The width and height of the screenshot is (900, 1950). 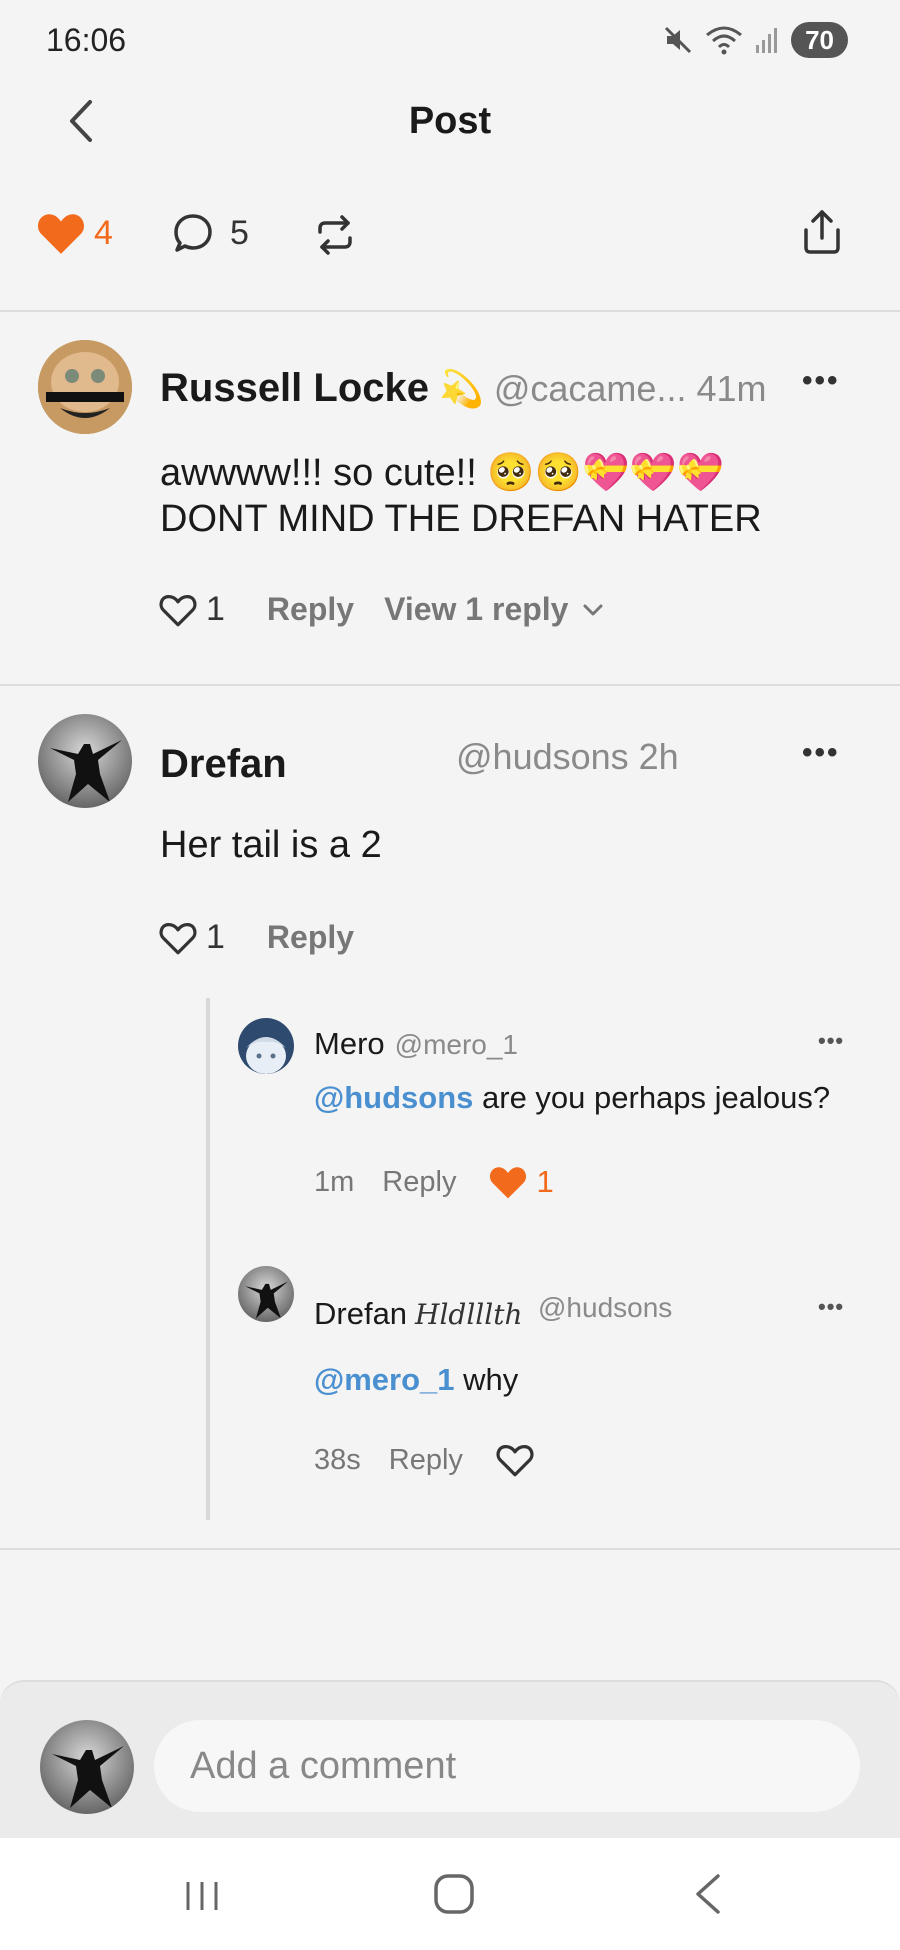 What do you see at coordinates (450, 235) in the screenshot?
I see `post-actions: 4 5` at bounding box center [450, 235].